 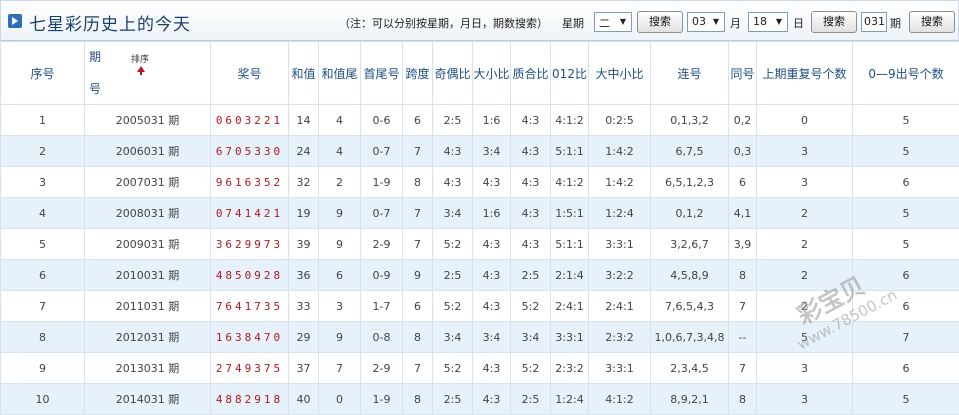 What do you see at coordinates (147, 244) in the screenshot?
I see `cell-issue: 2009031 期` at bounding box center [147, 244].